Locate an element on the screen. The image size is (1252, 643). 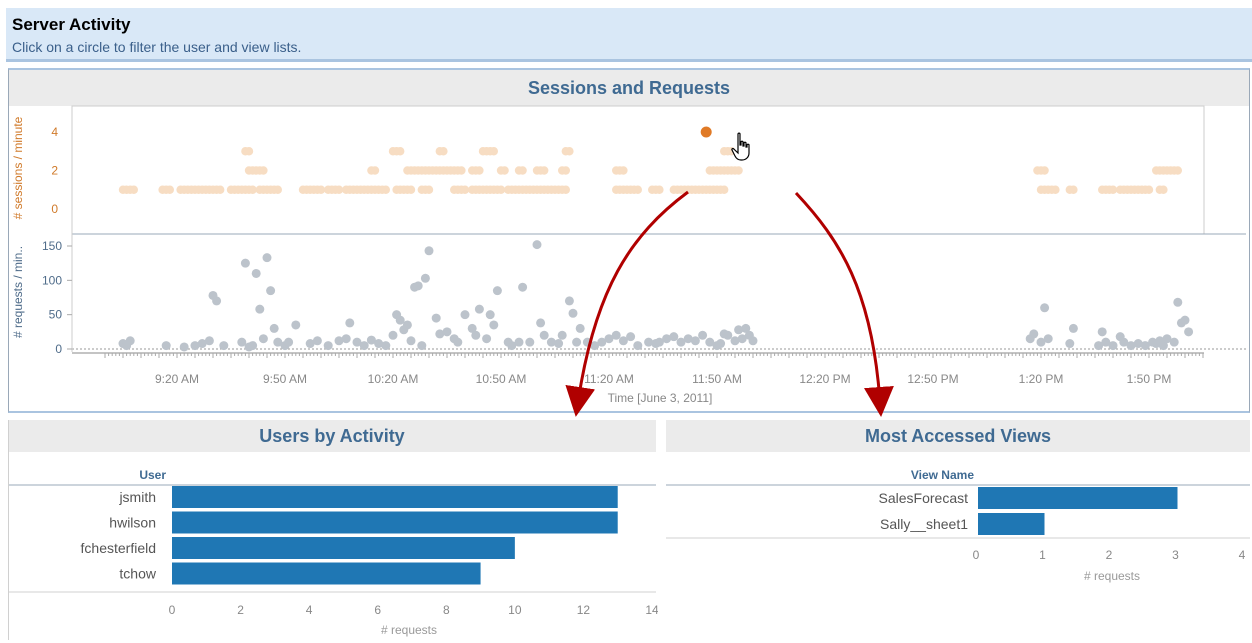
selected-session-dot is located at coordinates (706, 132).